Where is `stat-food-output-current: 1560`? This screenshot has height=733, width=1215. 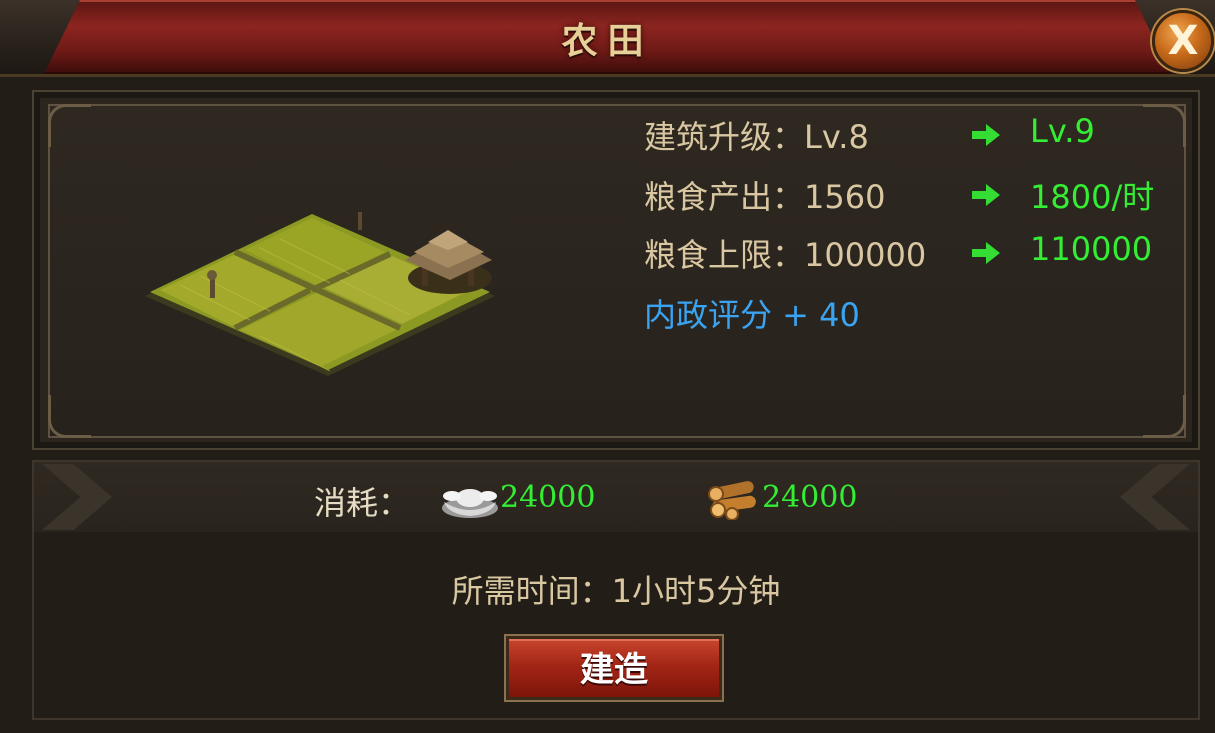
stat-food-output-current: 1560 is located at coordinates (845, 197).